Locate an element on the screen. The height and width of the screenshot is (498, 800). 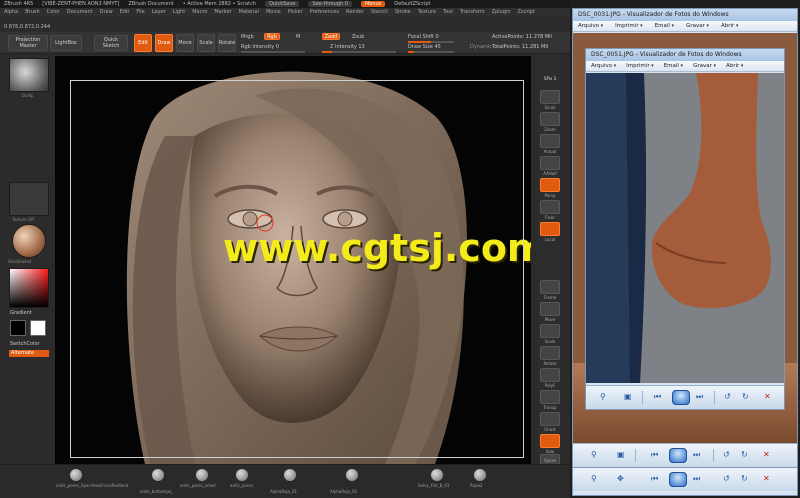
actual-size-icon: ✥ is located at coordinates (620, 479).